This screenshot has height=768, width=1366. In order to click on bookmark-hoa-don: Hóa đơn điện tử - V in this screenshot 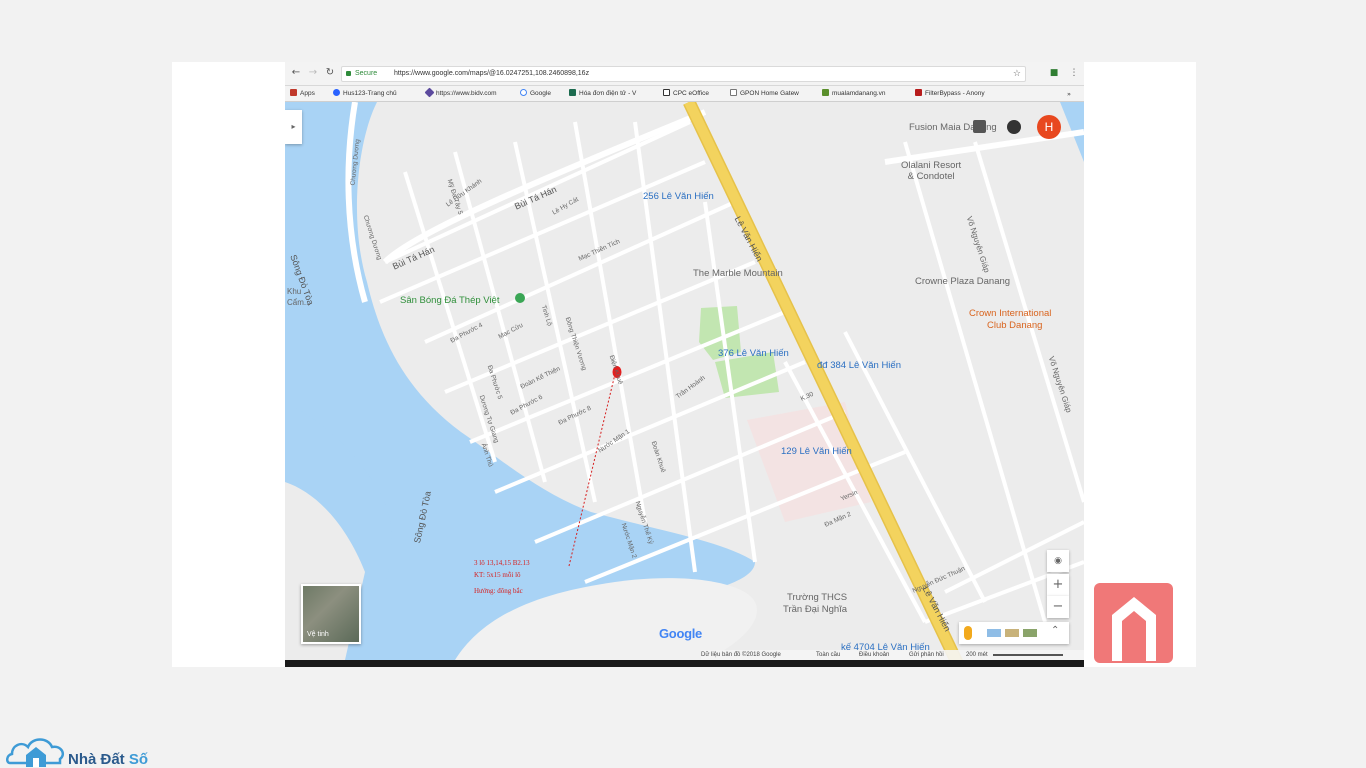, I will do `click(602, 94)`.